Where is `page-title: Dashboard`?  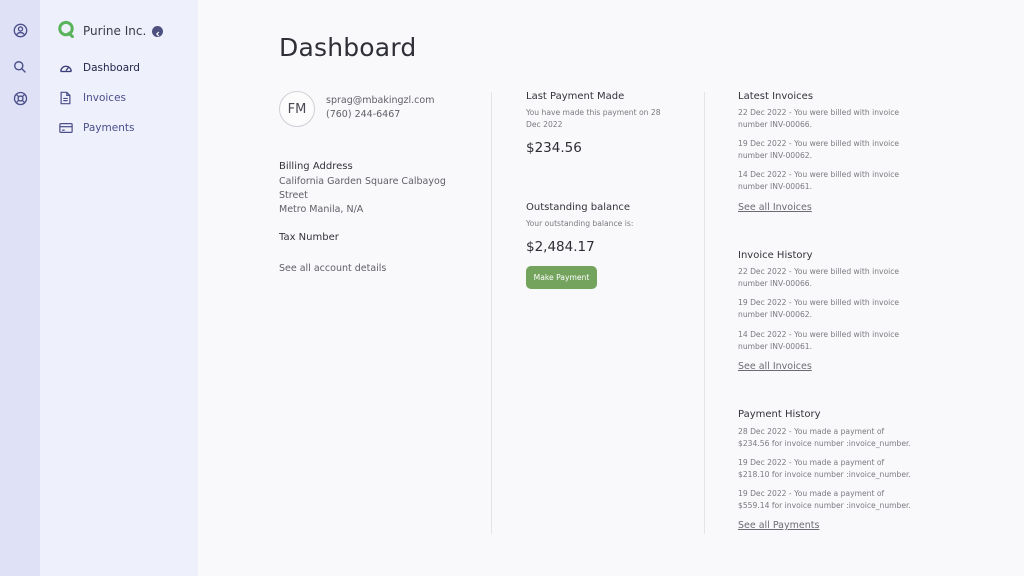
page-title: Dashboard is located at coordinates (348, 47).